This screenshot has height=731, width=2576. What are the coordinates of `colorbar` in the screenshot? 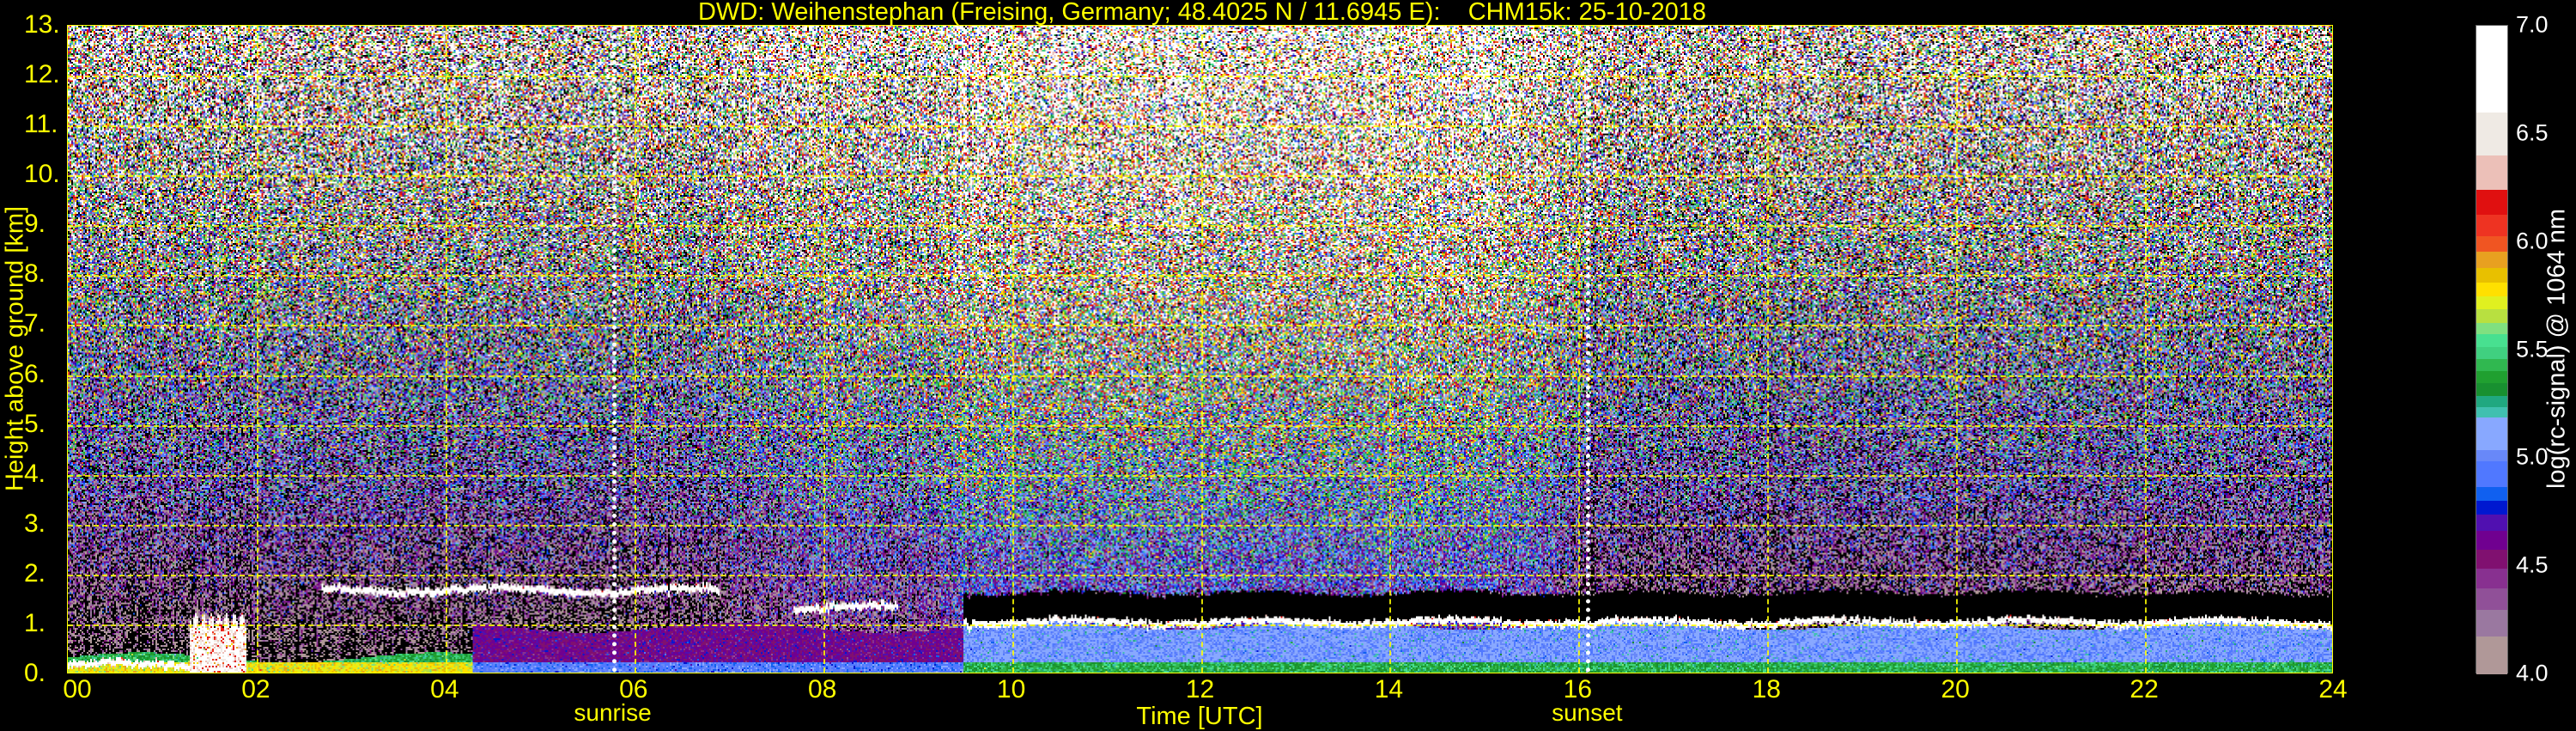 It's located at (2492, 350).